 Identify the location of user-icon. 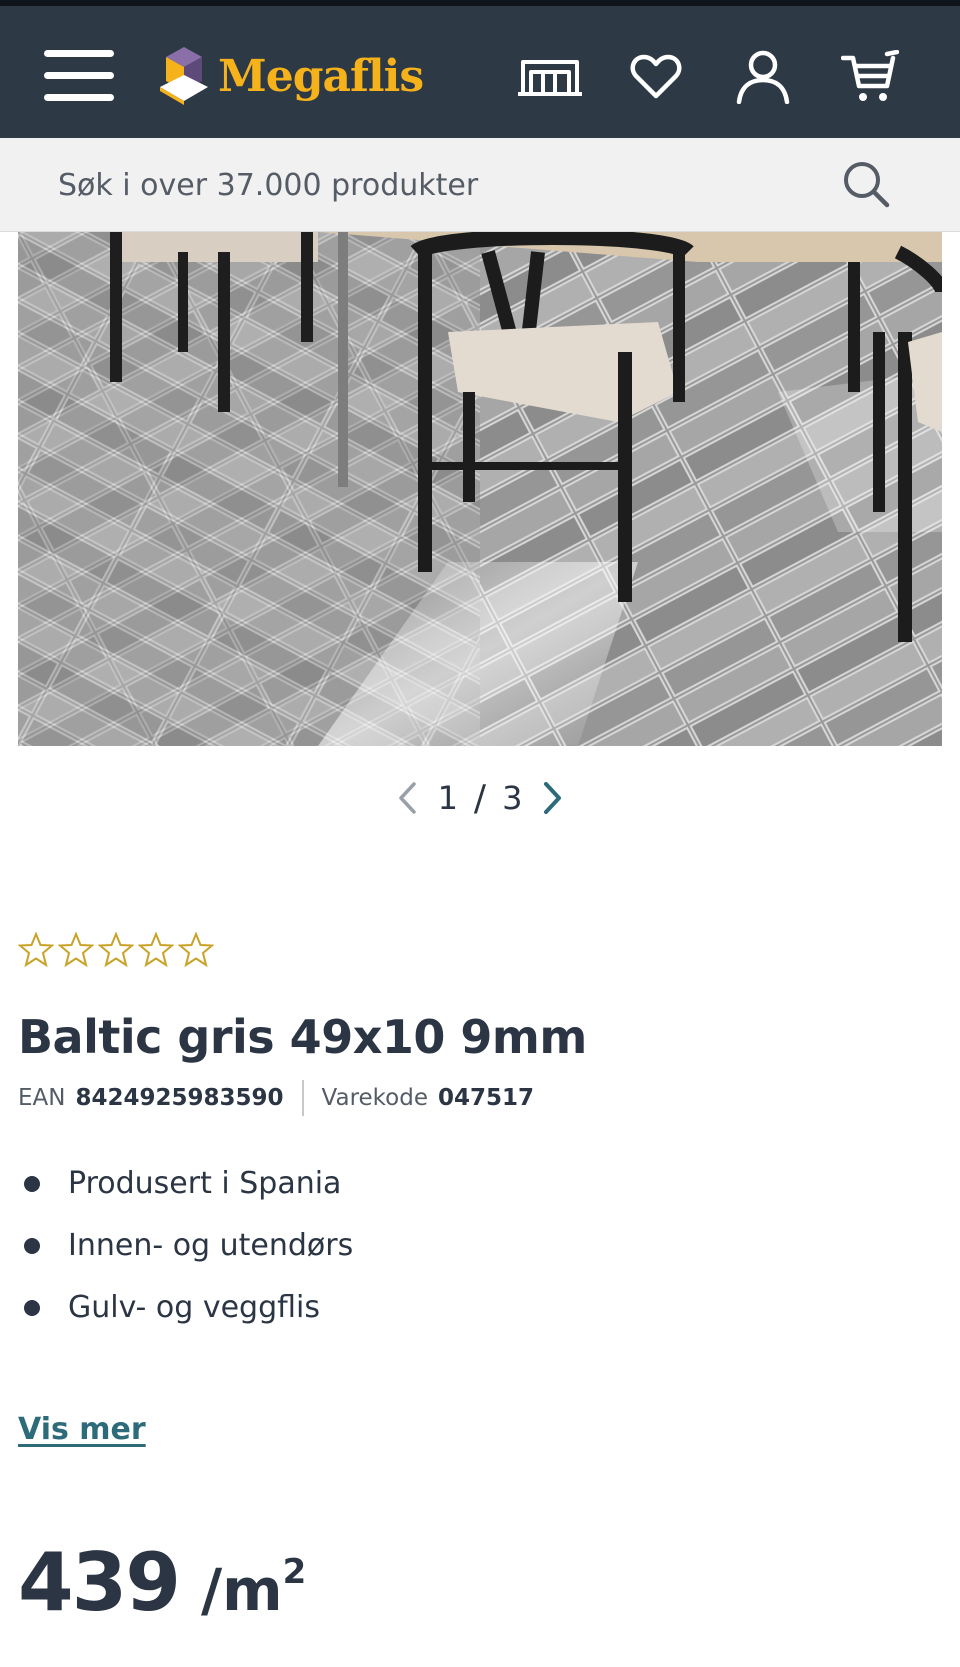
(763, 77).